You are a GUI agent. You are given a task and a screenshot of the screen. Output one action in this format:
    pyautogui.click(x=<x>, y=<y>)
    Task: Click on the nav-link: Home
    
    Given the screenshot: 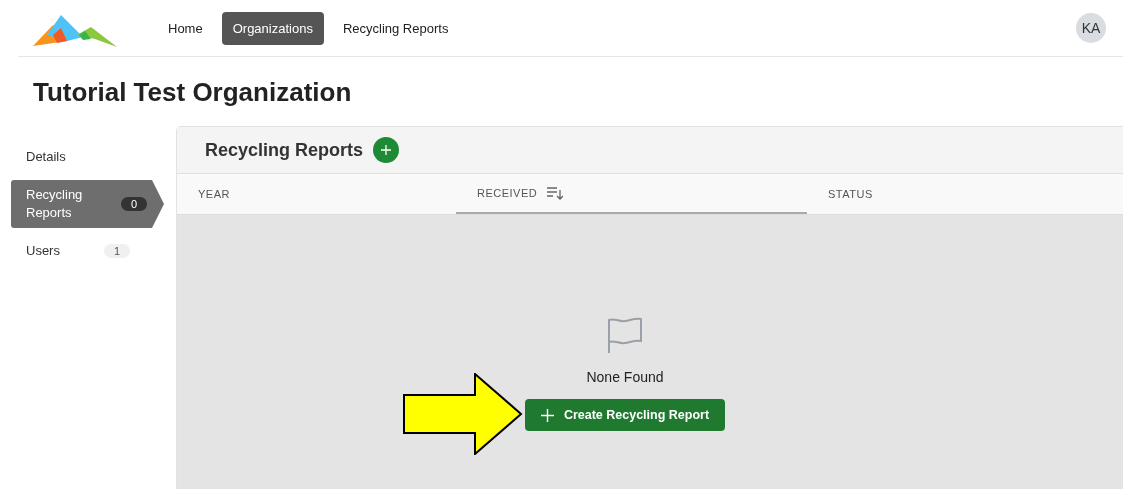 What is the action you would take?
    pyautogui.click(x=185, y=28)
    